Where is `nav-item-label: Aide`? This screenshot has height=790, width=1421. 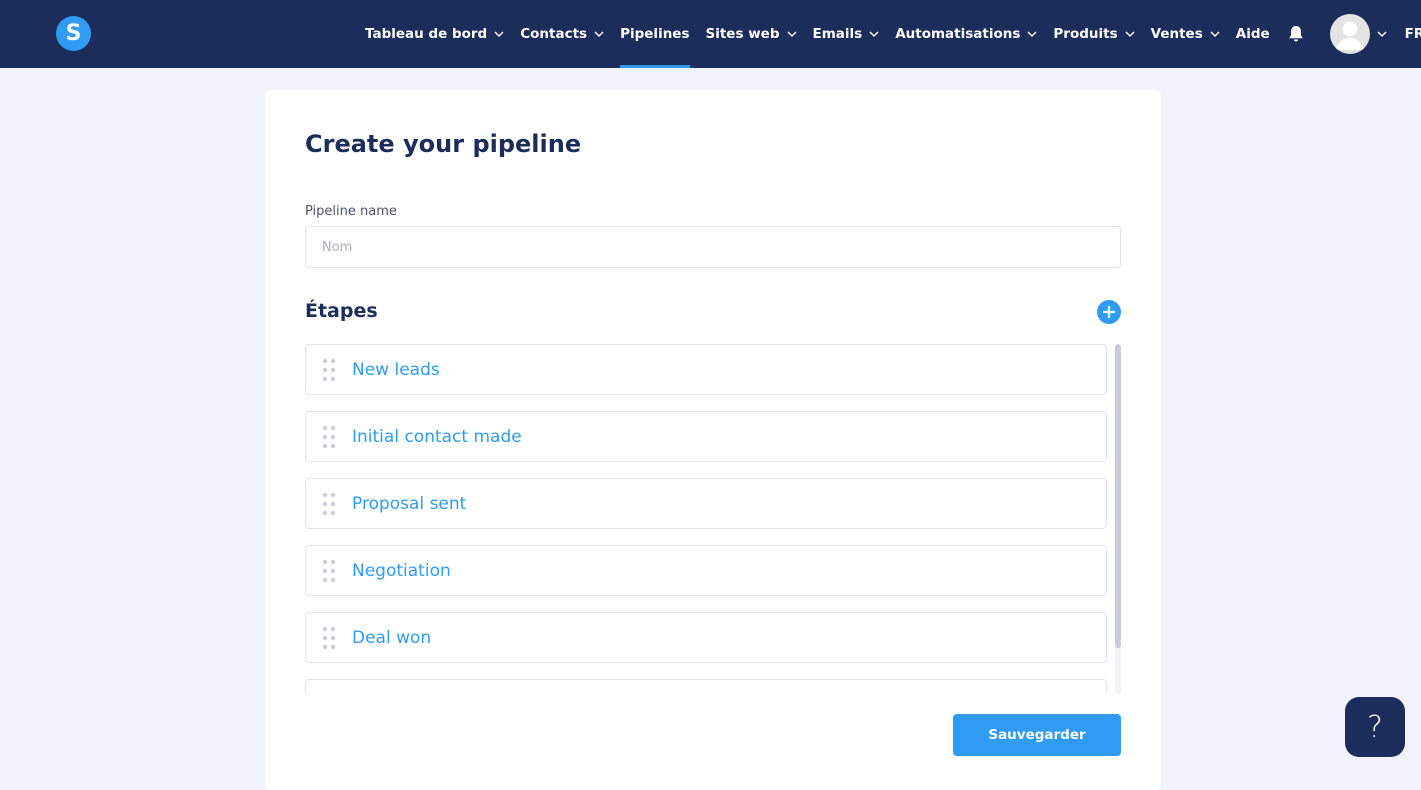 nav-item-label: Aide is located at coordinates (1252, 34).